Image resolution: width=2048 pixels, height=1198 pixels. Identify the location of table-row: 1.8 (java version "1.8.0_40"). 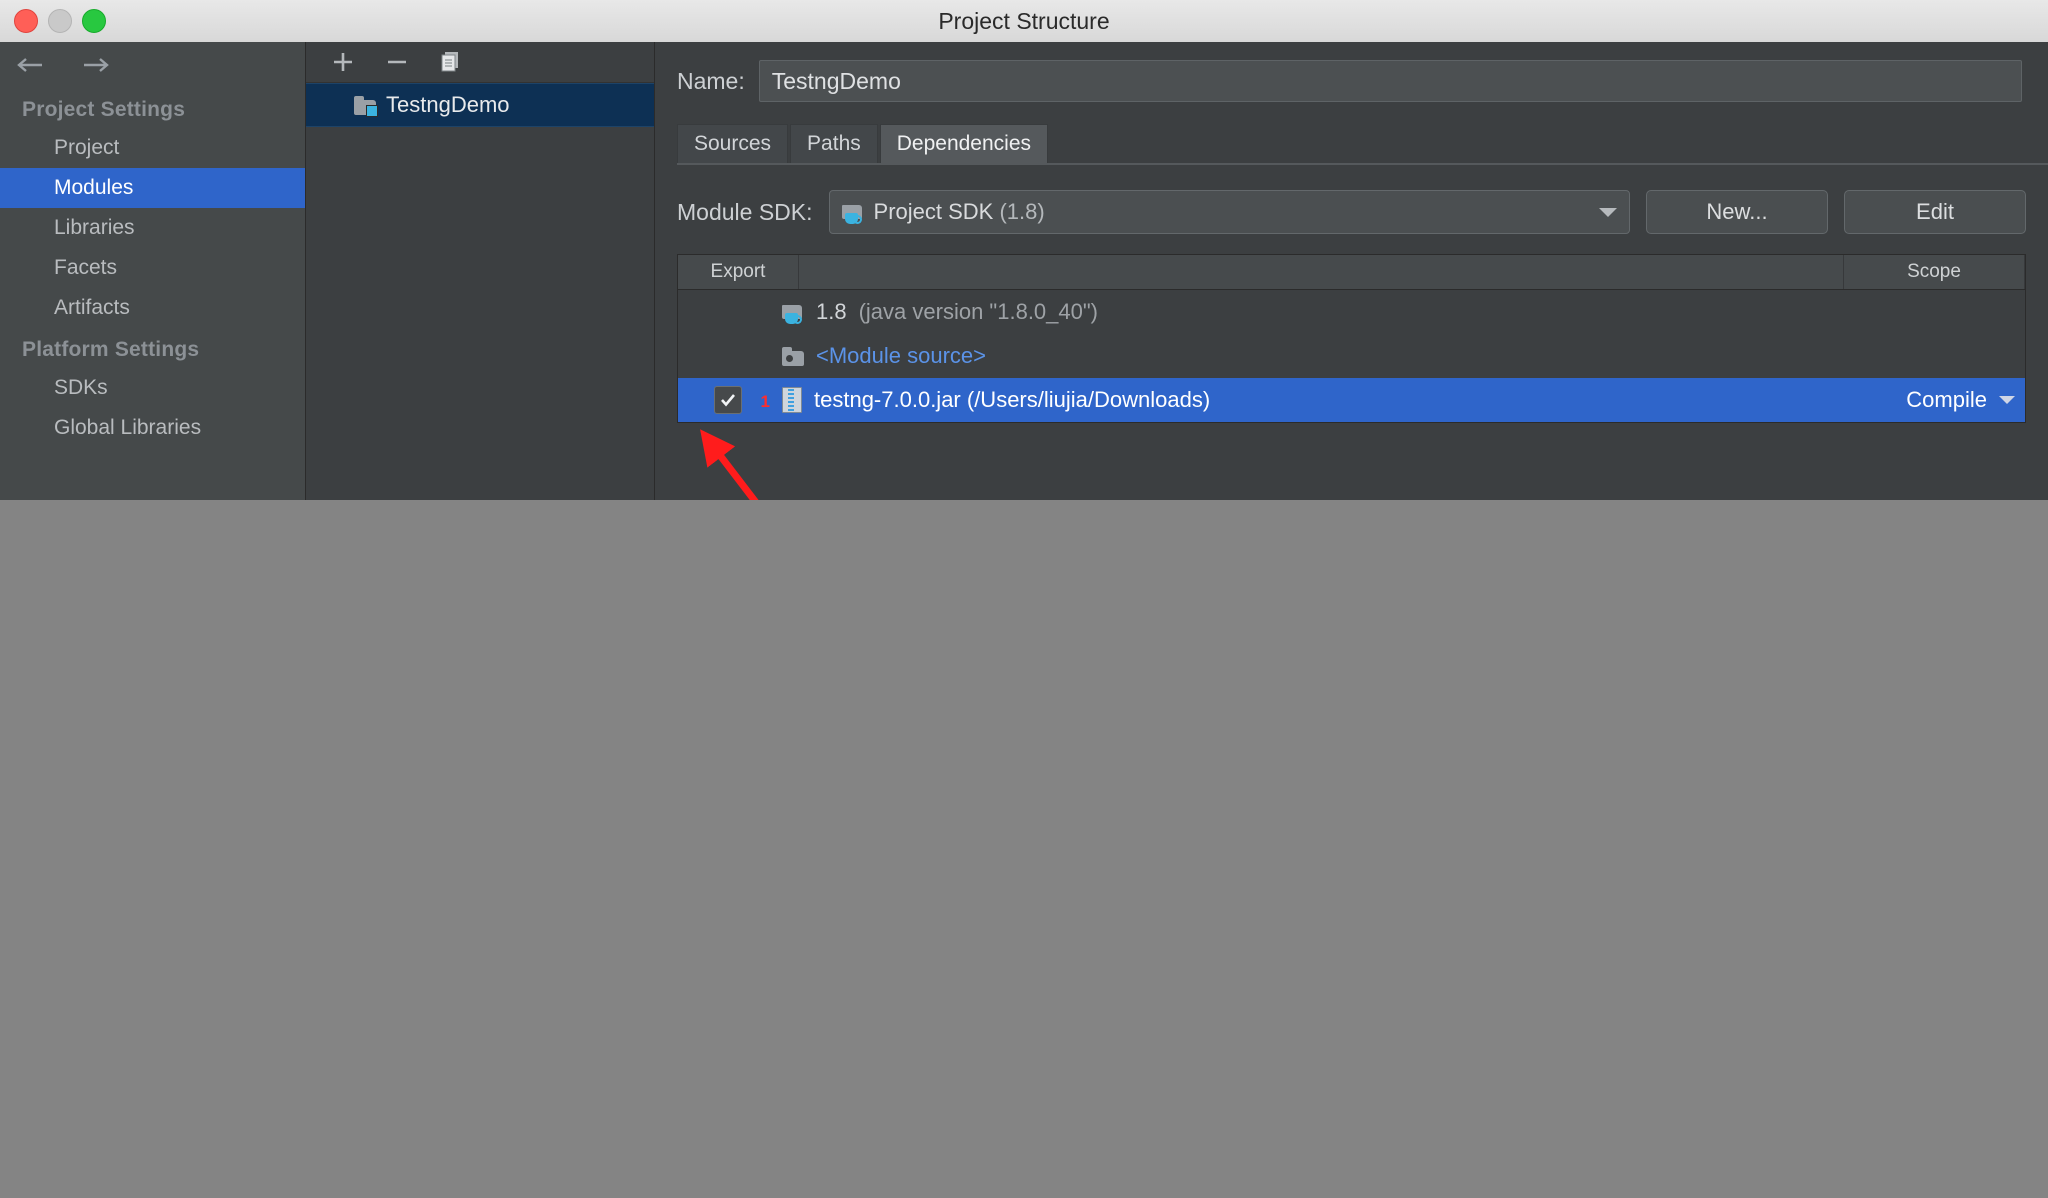
(1351, 312).